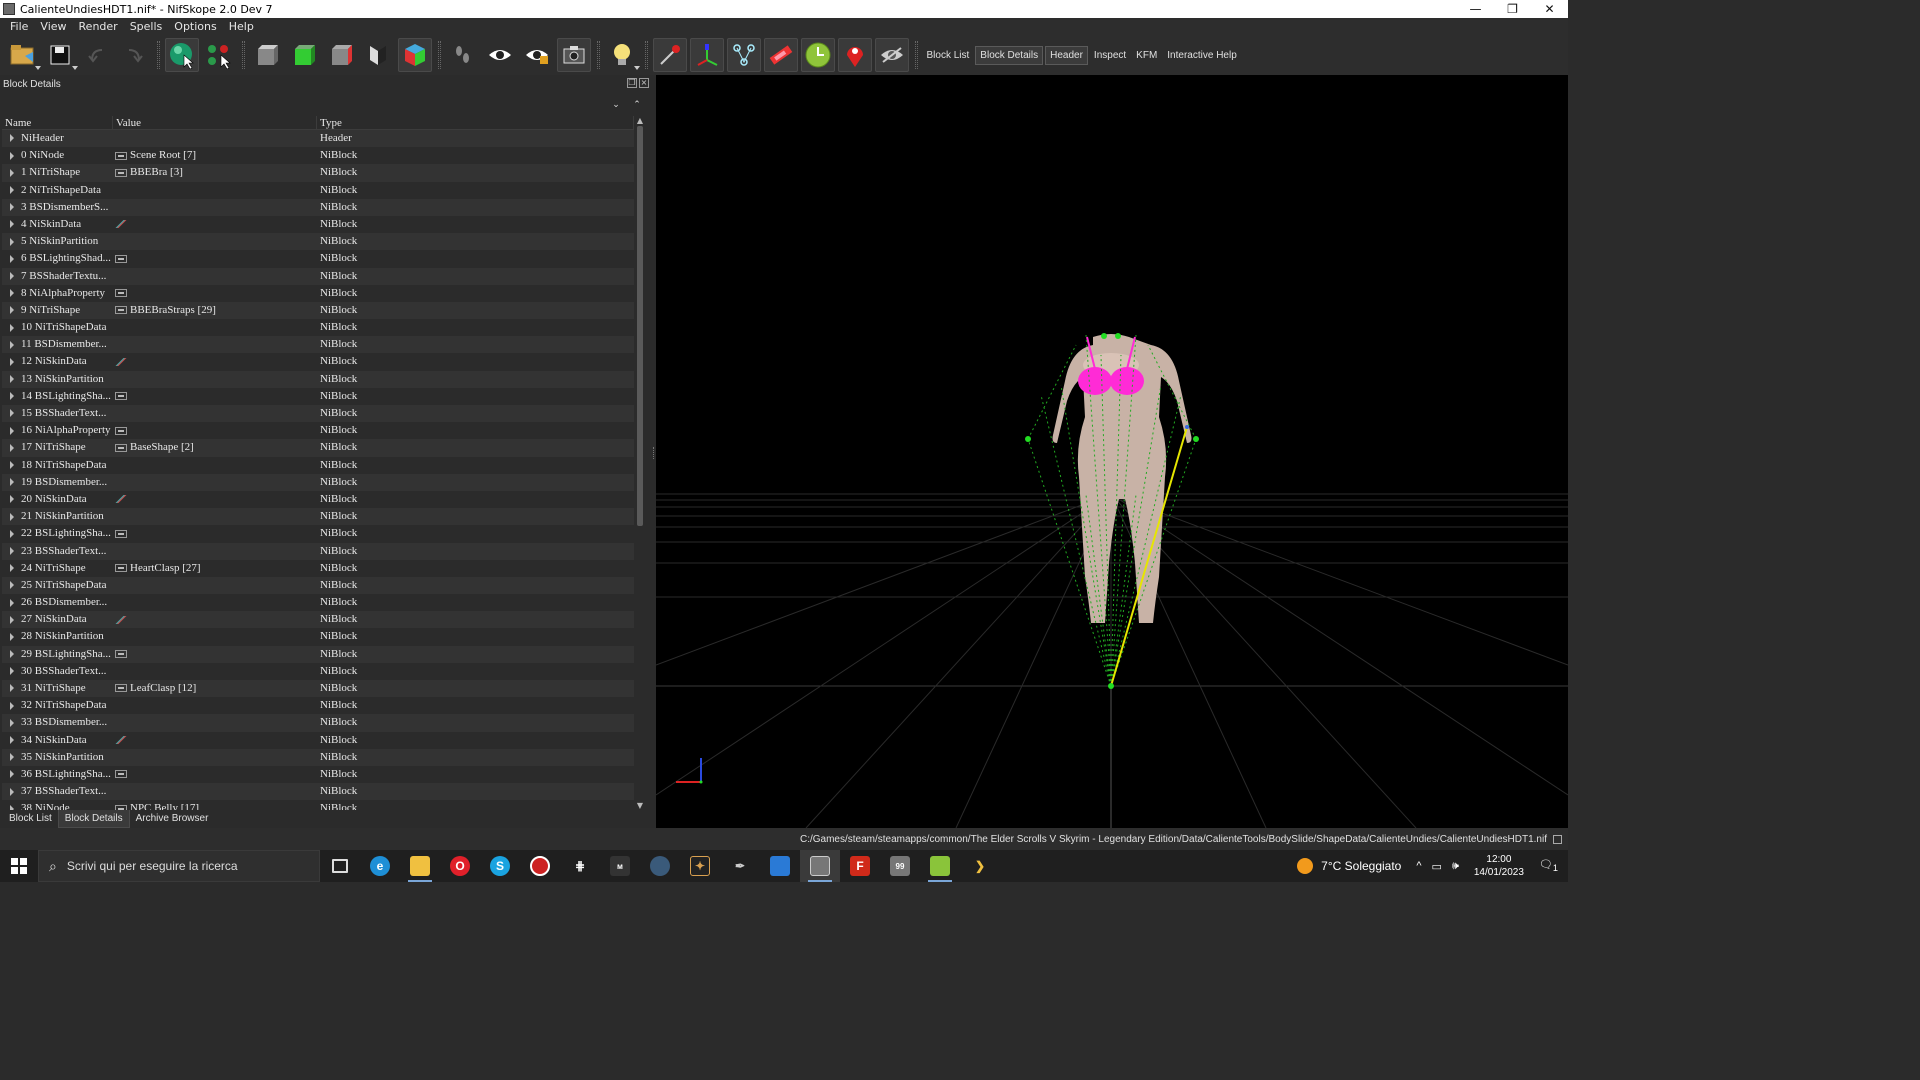 The image size is (1920, 1080). Describe the element at coordinates (1455, 866) in the screenshot. I see `volume-icon: 🕪` at that location.